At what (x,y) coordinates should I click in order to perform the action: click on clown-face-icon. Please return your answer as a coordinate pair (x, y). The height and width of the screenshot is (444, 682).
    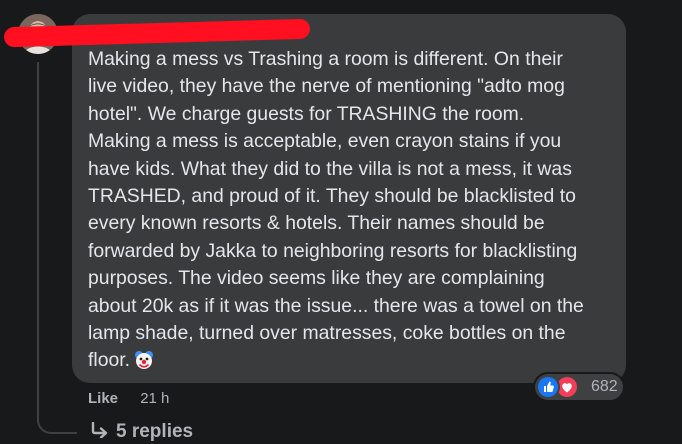
    Looking at the image, I should click on (144, 360).